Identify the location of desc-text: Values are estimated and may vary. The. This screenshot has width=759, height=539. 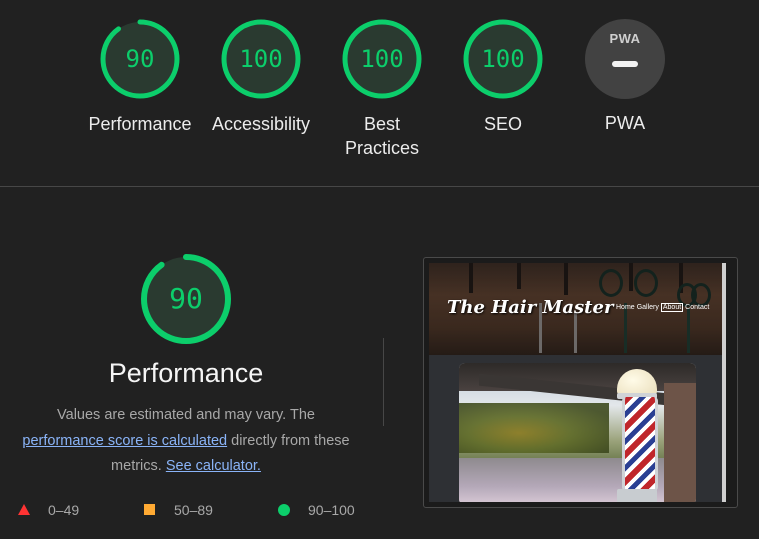
(186, 415).